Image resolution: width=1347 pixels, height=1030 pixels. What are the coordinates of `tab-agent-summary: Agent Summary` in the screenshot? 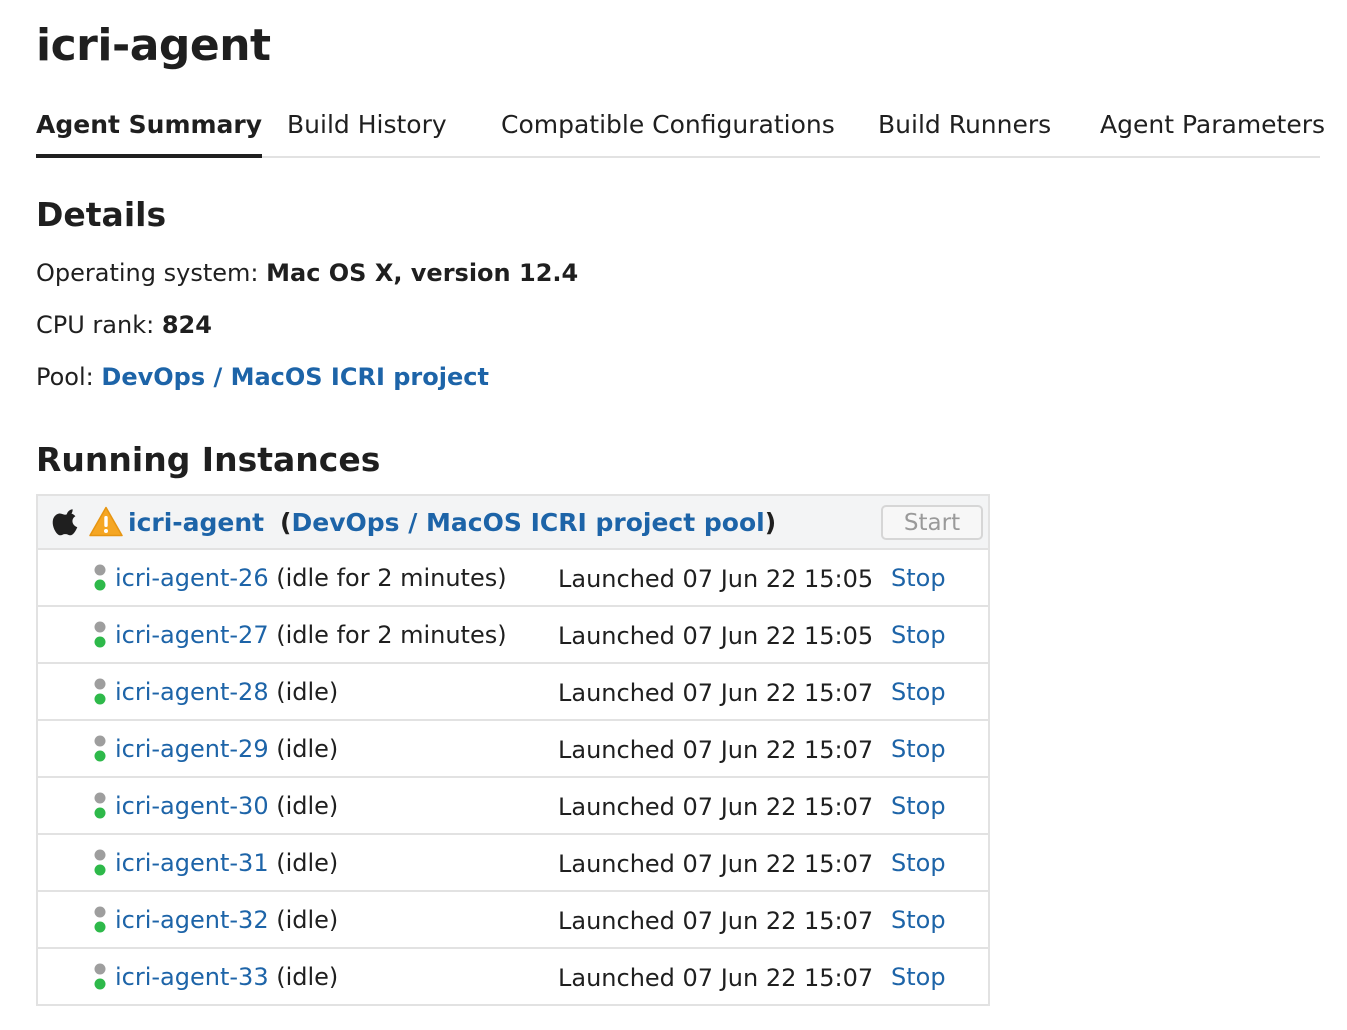 It's located at (149, 134).